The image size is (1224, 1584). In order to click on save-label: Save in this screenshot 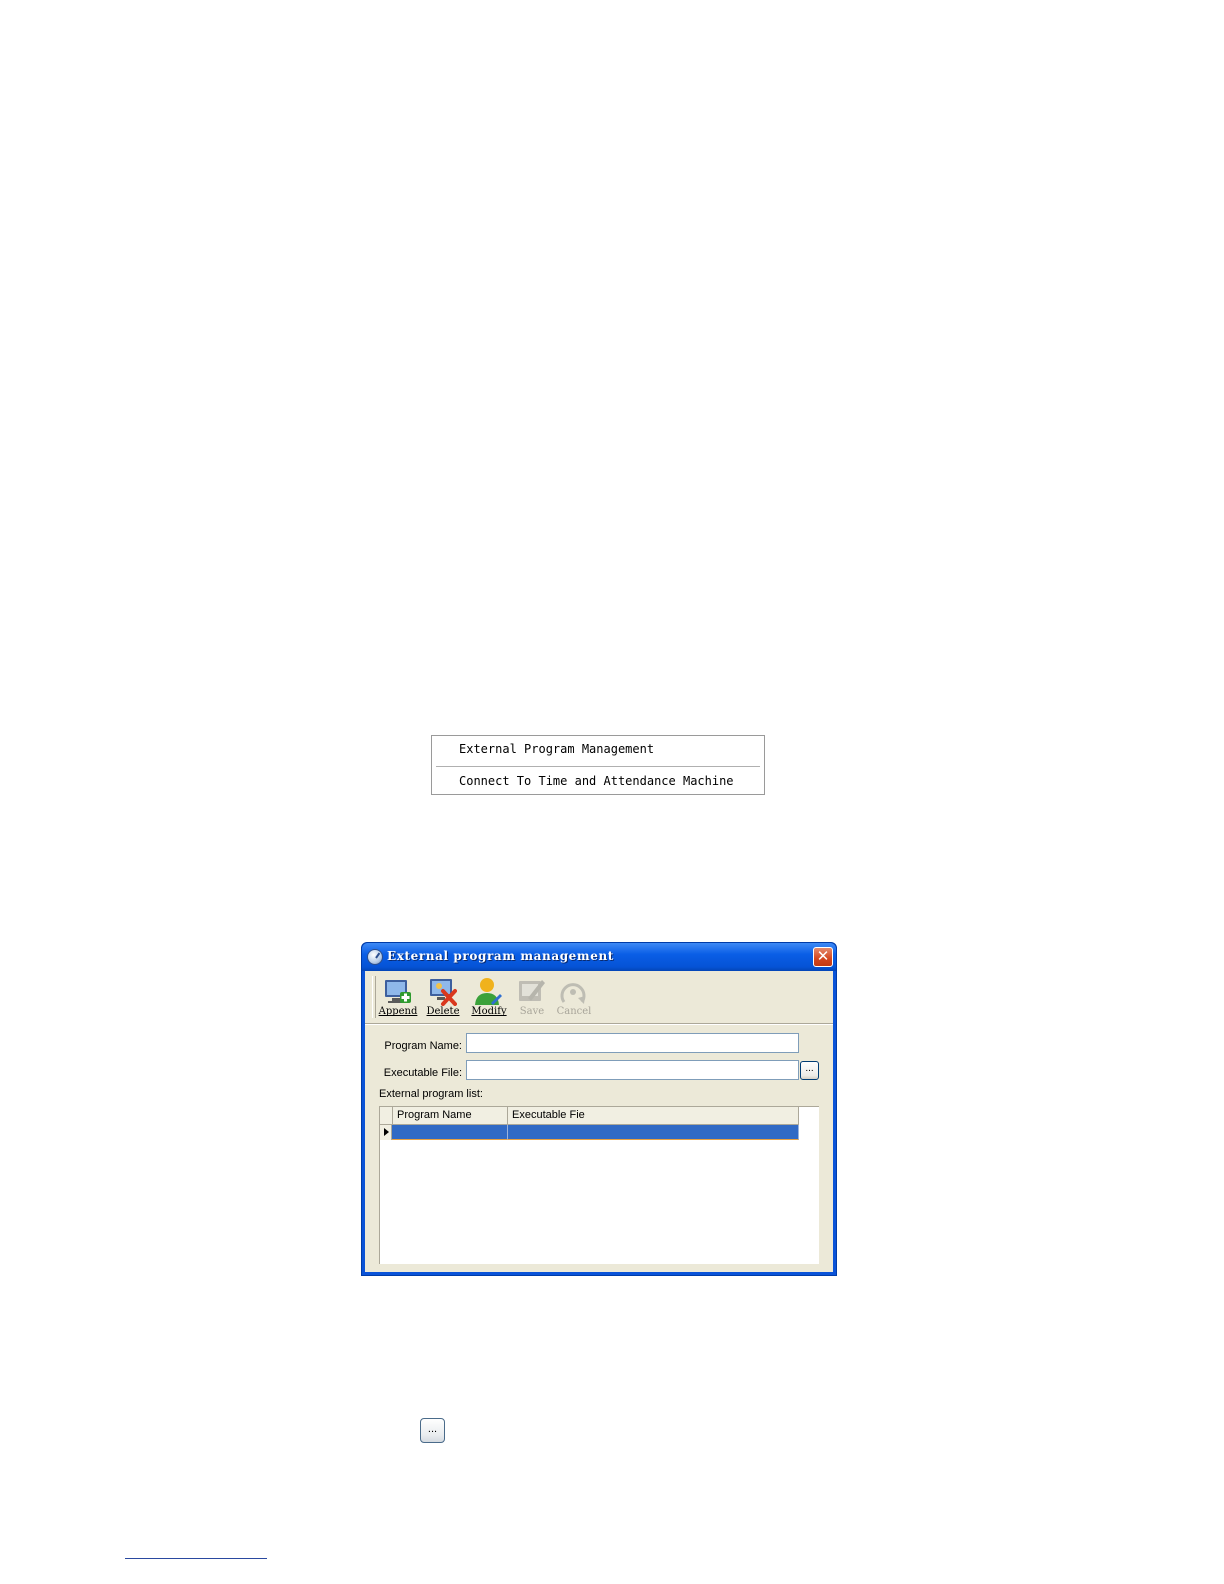, I will do `click(532, 1011)`.